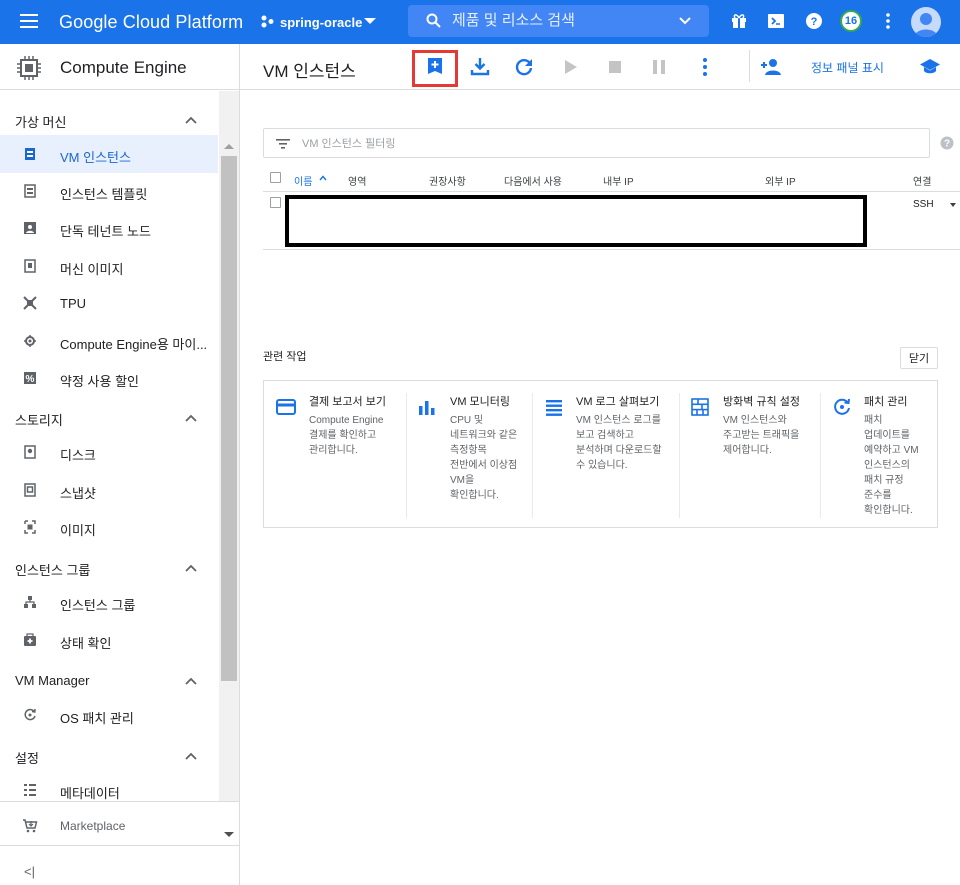 This screenshot has height=885, width=960. What do you see at coordinates (533, 180) in the screenshot?
I see `column-header-in-use-by: 다음에서 사용` at bounding box center [533, 180].